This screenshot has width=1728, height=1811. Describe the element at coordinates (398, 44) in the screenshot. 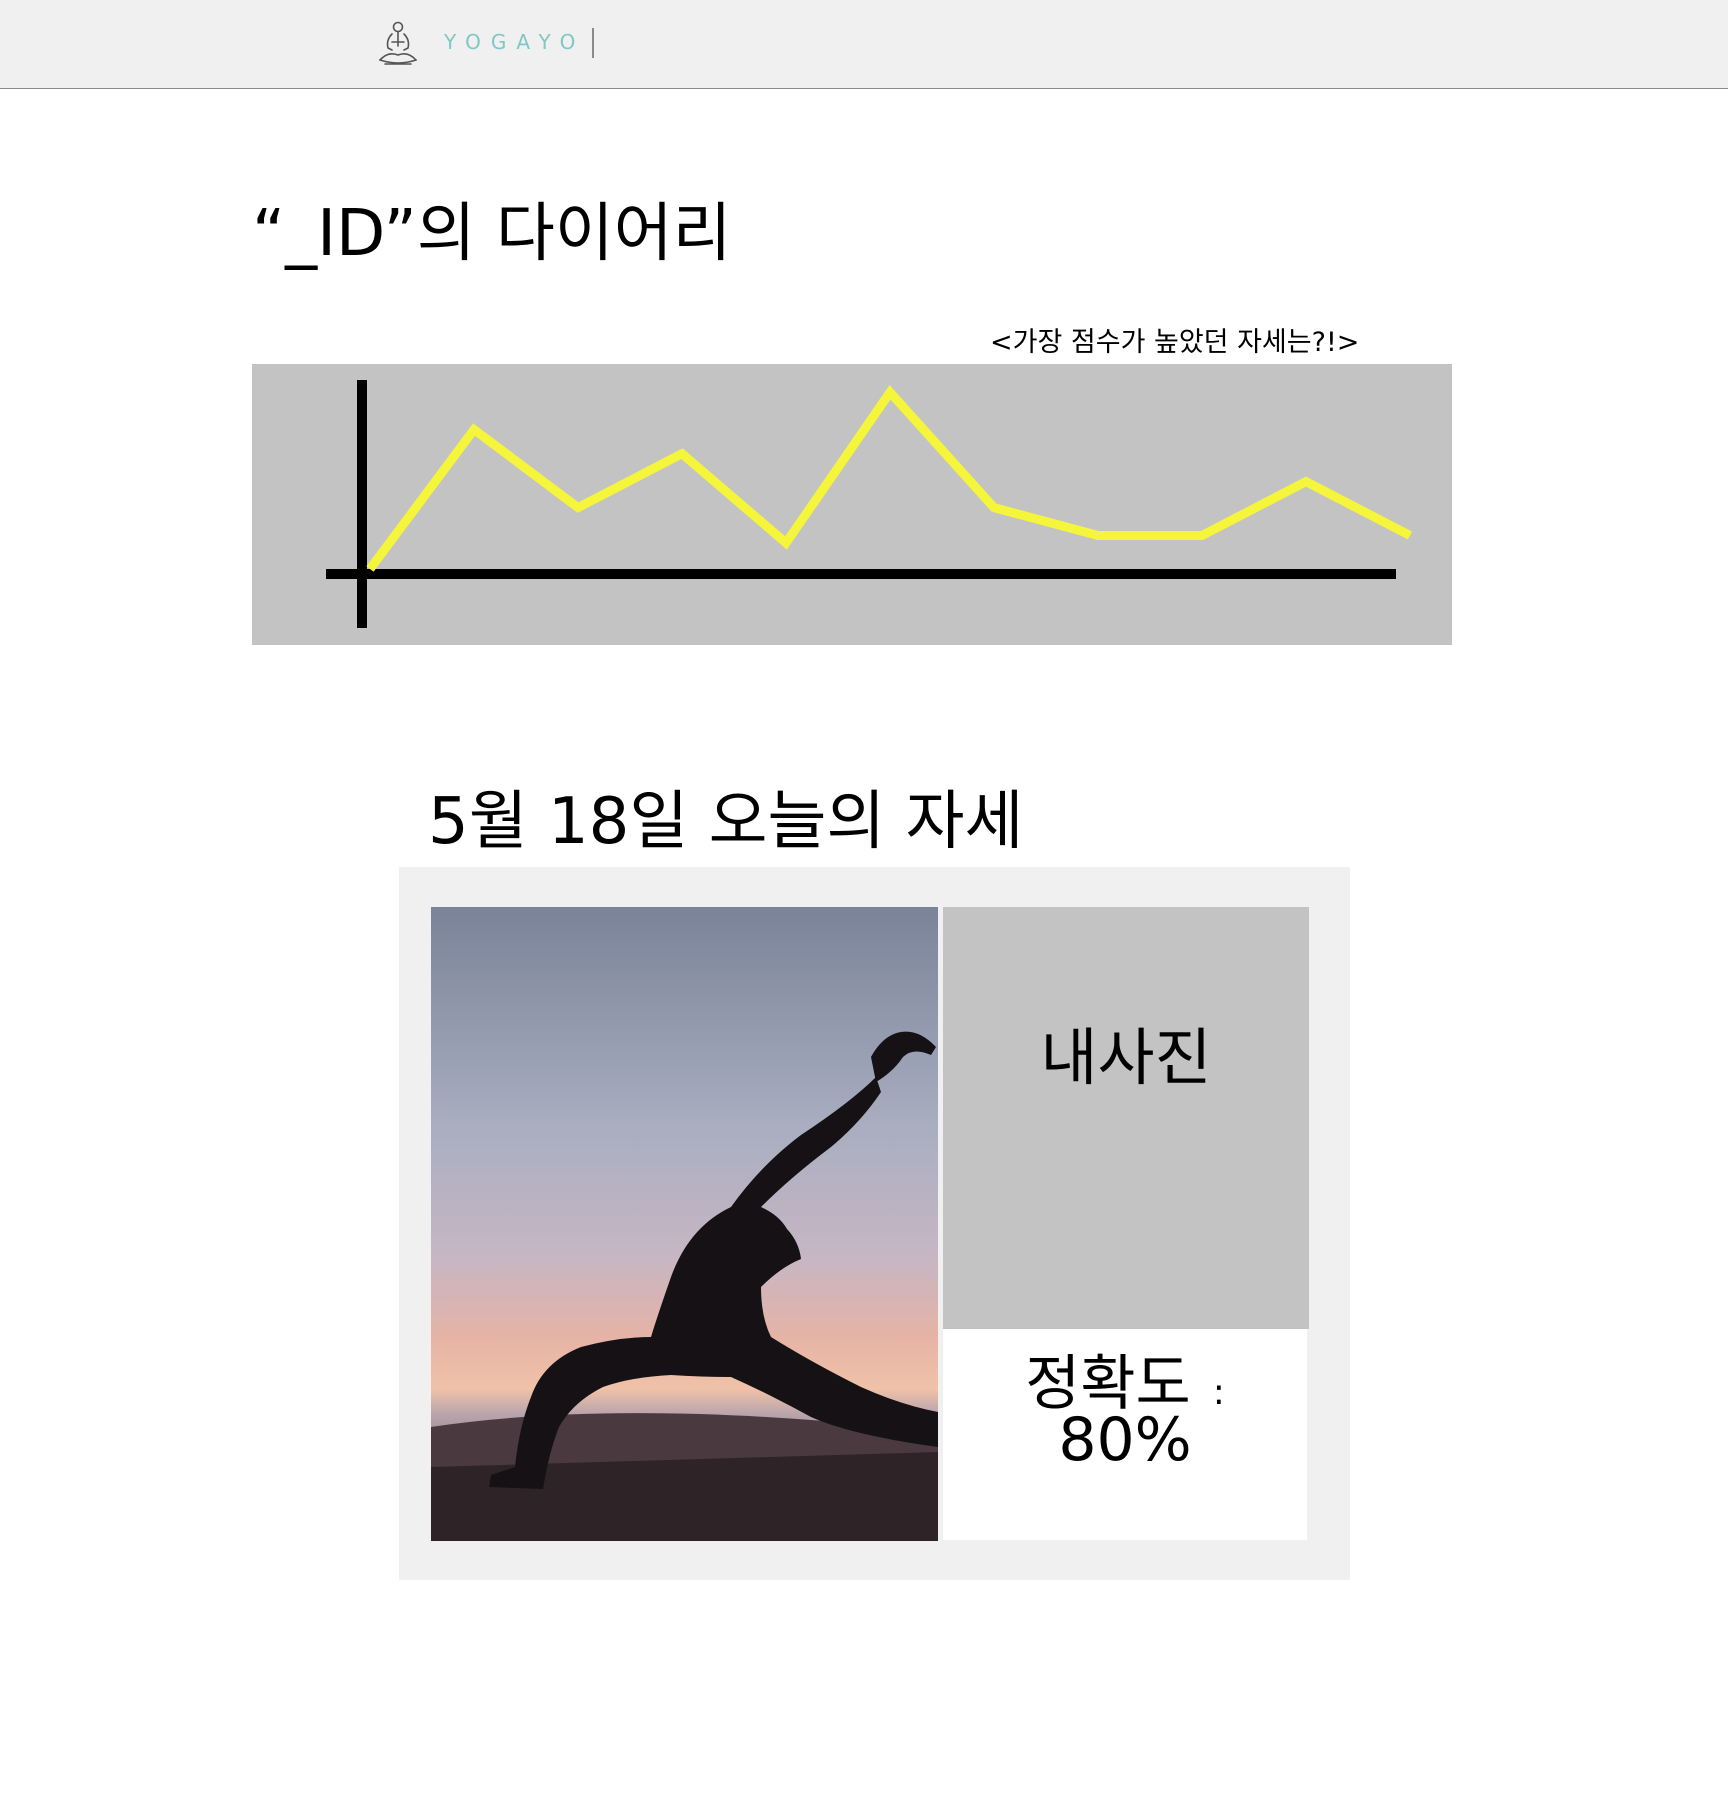

I see `meditation-logo-icon` at that location.